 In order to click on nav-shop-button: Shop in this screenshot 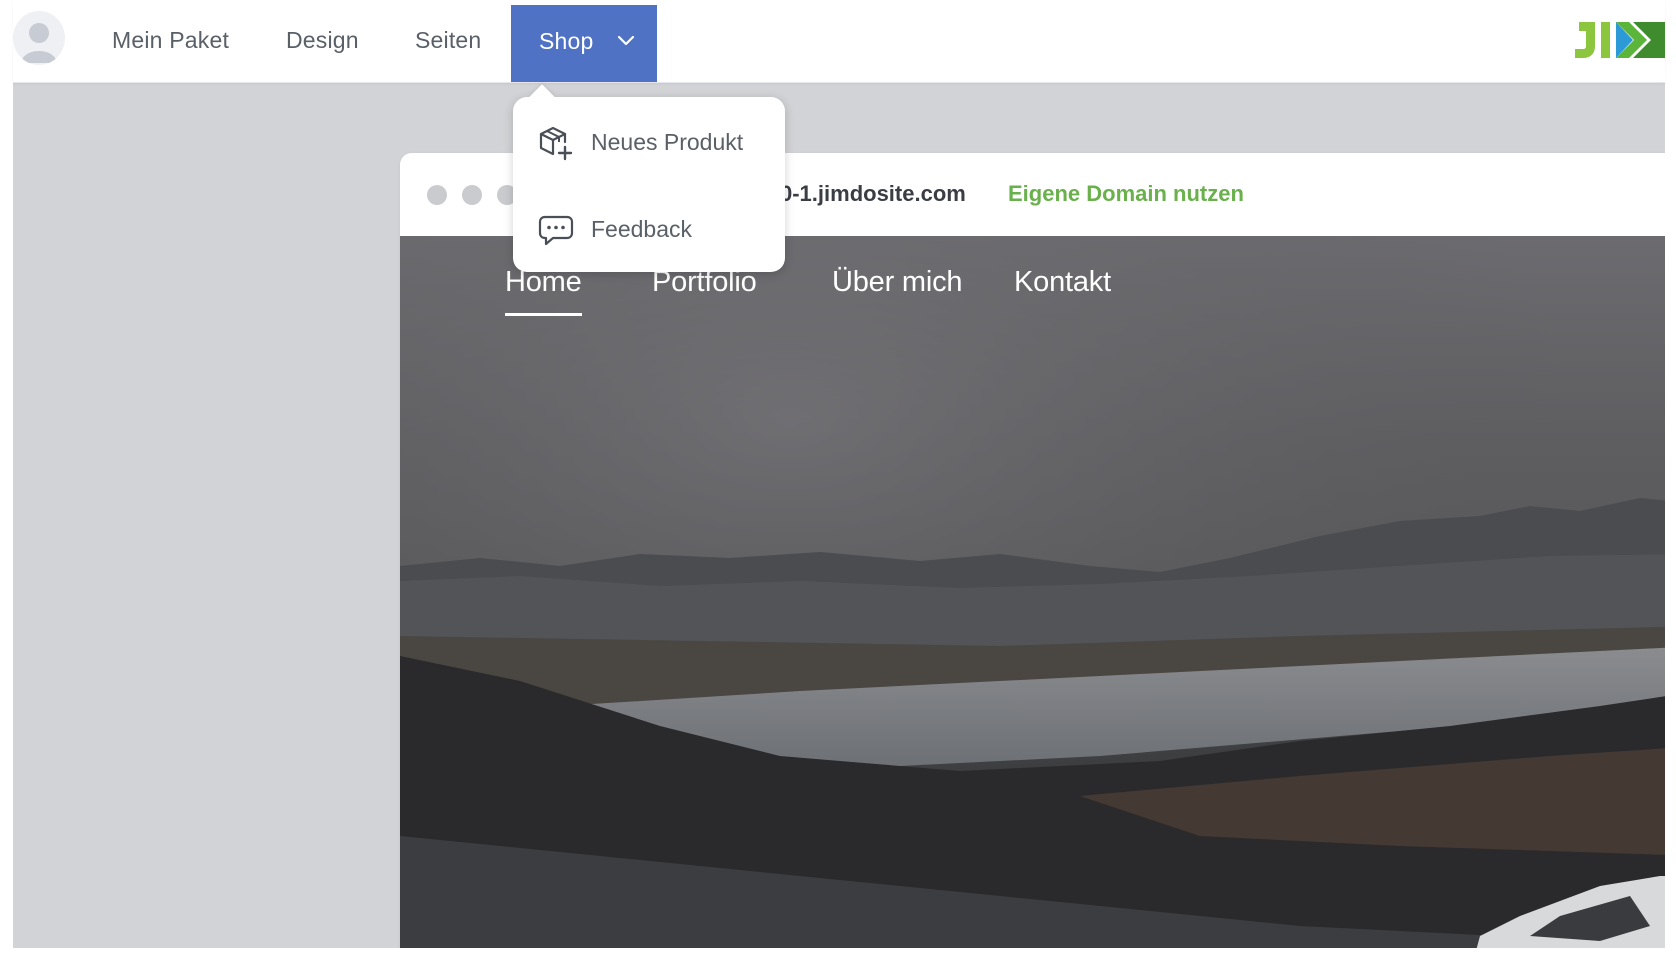, I will do `click(584, 43)`.